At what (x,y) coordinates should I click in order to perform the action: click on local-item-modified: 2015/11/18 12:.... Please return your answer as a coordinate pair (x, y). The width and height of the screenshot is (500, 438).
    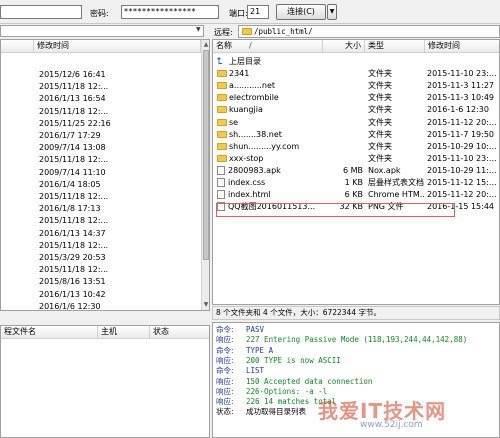
    Looking at the image, I should click on (74, 270).